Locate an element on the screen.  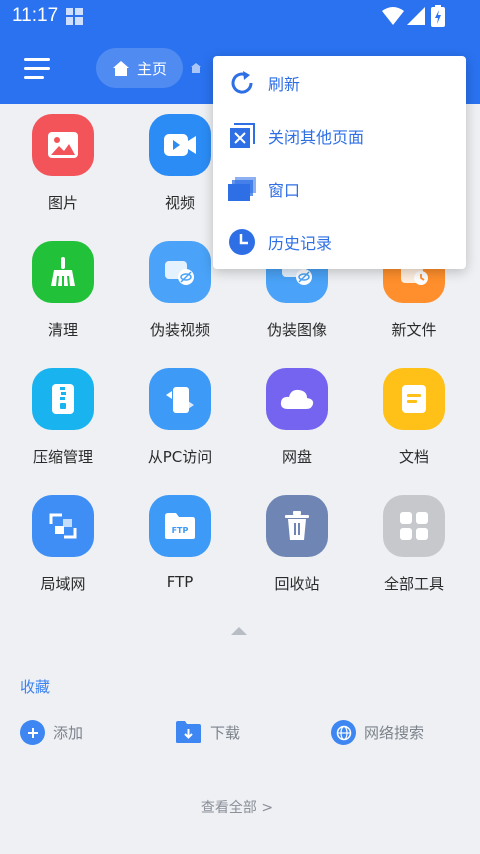
document-icon is located at coordinates (414, 399).